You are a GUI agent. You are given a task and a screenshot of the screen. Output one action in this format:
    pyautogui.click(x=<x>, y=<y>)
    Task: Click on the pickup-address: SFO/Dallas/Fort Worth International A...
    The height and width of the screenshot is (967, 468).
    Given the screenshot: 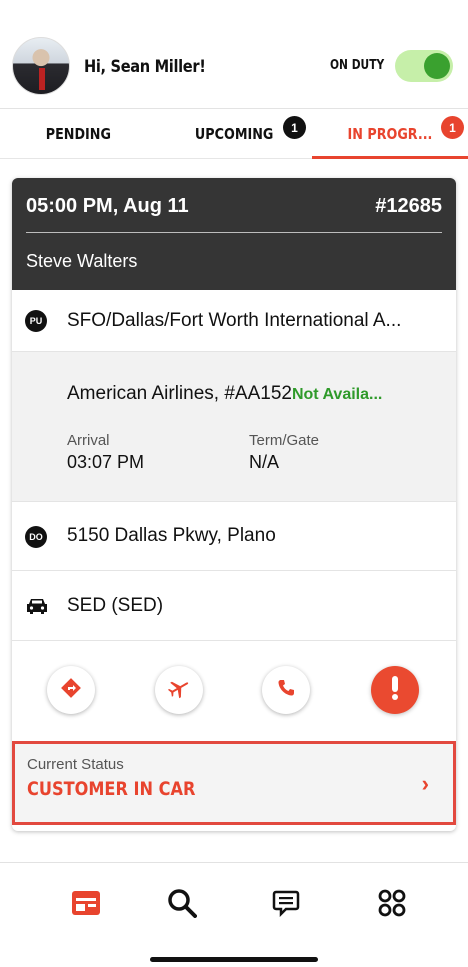 What is the action you would take?
    pyautogui.click(x=234, y=320)
    